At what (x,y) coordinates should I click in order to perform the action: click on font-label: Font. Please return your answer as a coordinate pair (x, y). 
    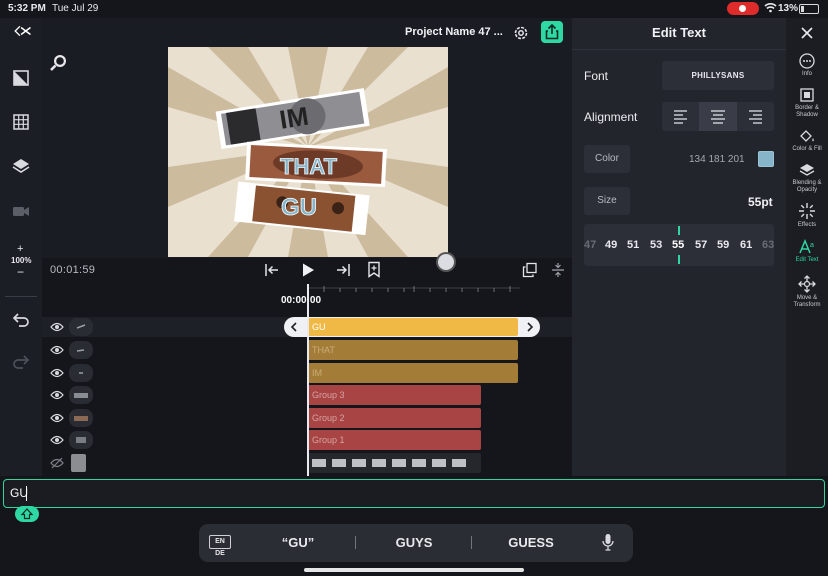
    Looking at the image, I should click on (596, 76).